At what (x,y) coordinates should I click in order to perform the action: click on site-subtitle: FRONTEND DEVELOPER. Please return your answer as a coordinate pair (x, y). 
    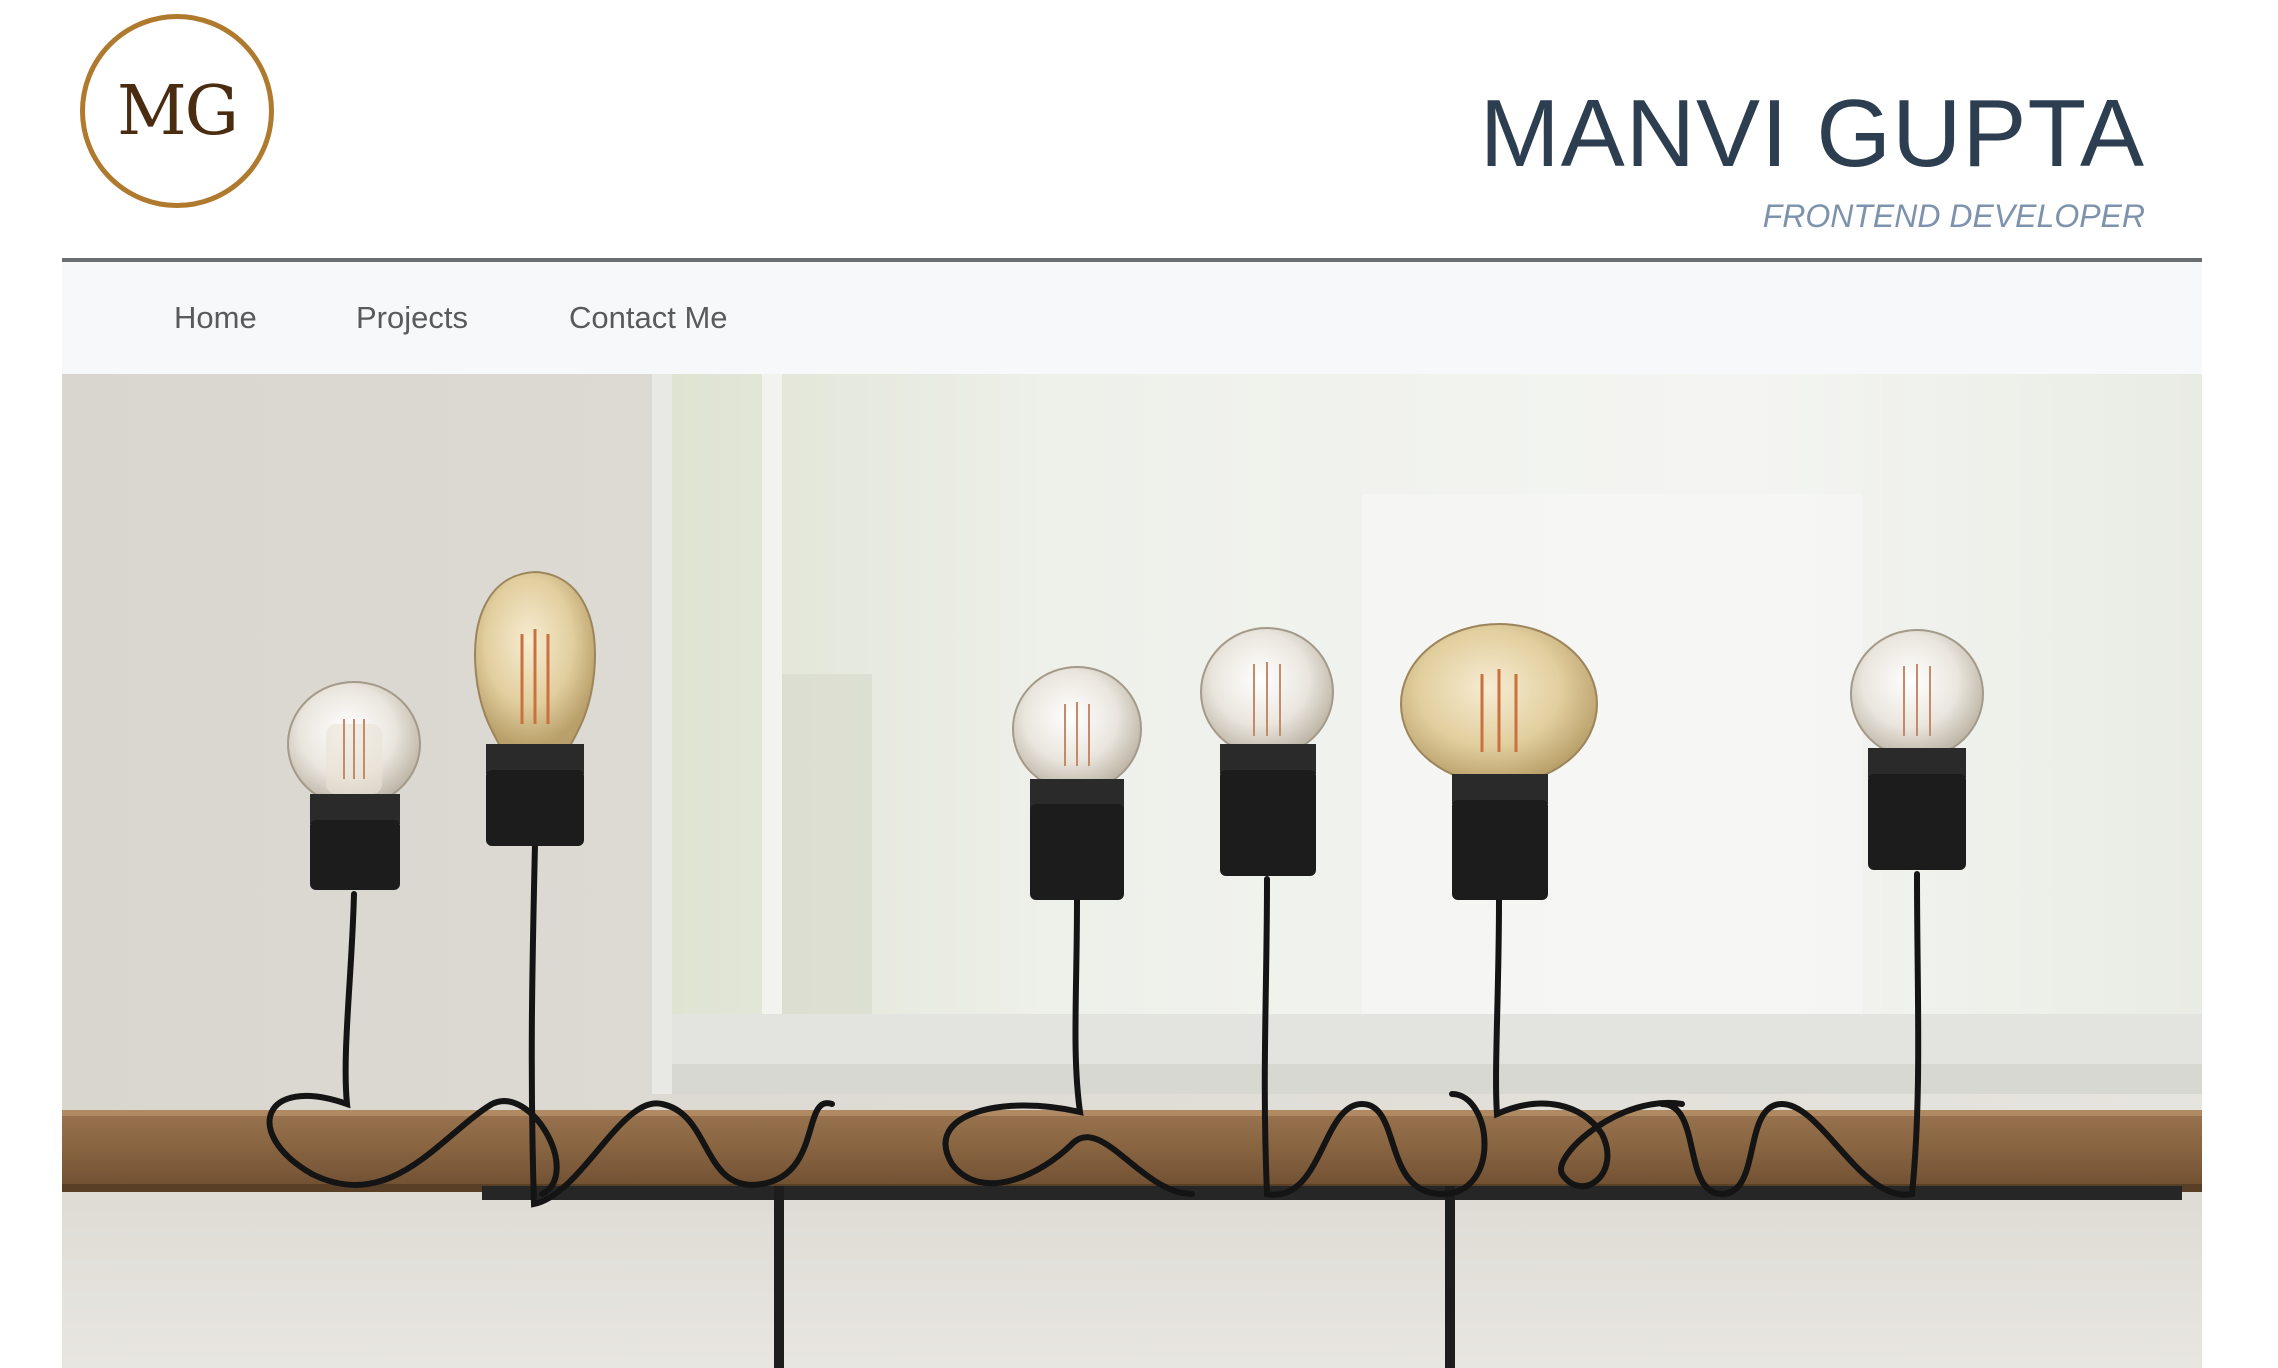
    Looking at the image, I should click on (1953, 216).